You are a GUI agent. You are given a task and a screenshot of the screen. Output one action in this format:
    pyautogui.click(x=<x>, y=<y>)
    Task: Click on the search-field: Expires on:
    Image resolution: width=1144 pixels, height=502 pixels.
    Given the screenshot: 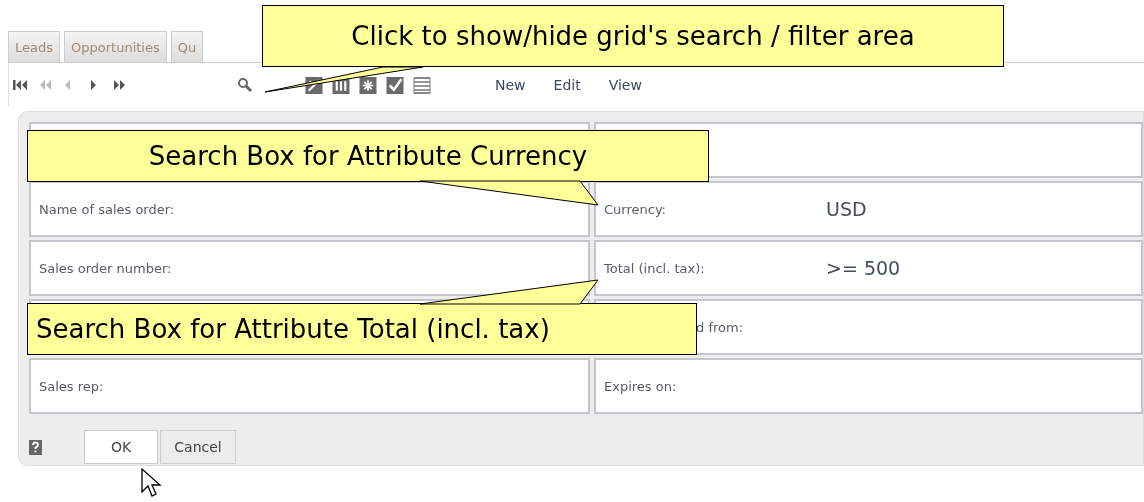 What is the action you would take?
    pyautogui.click(x=868, y=386)
    